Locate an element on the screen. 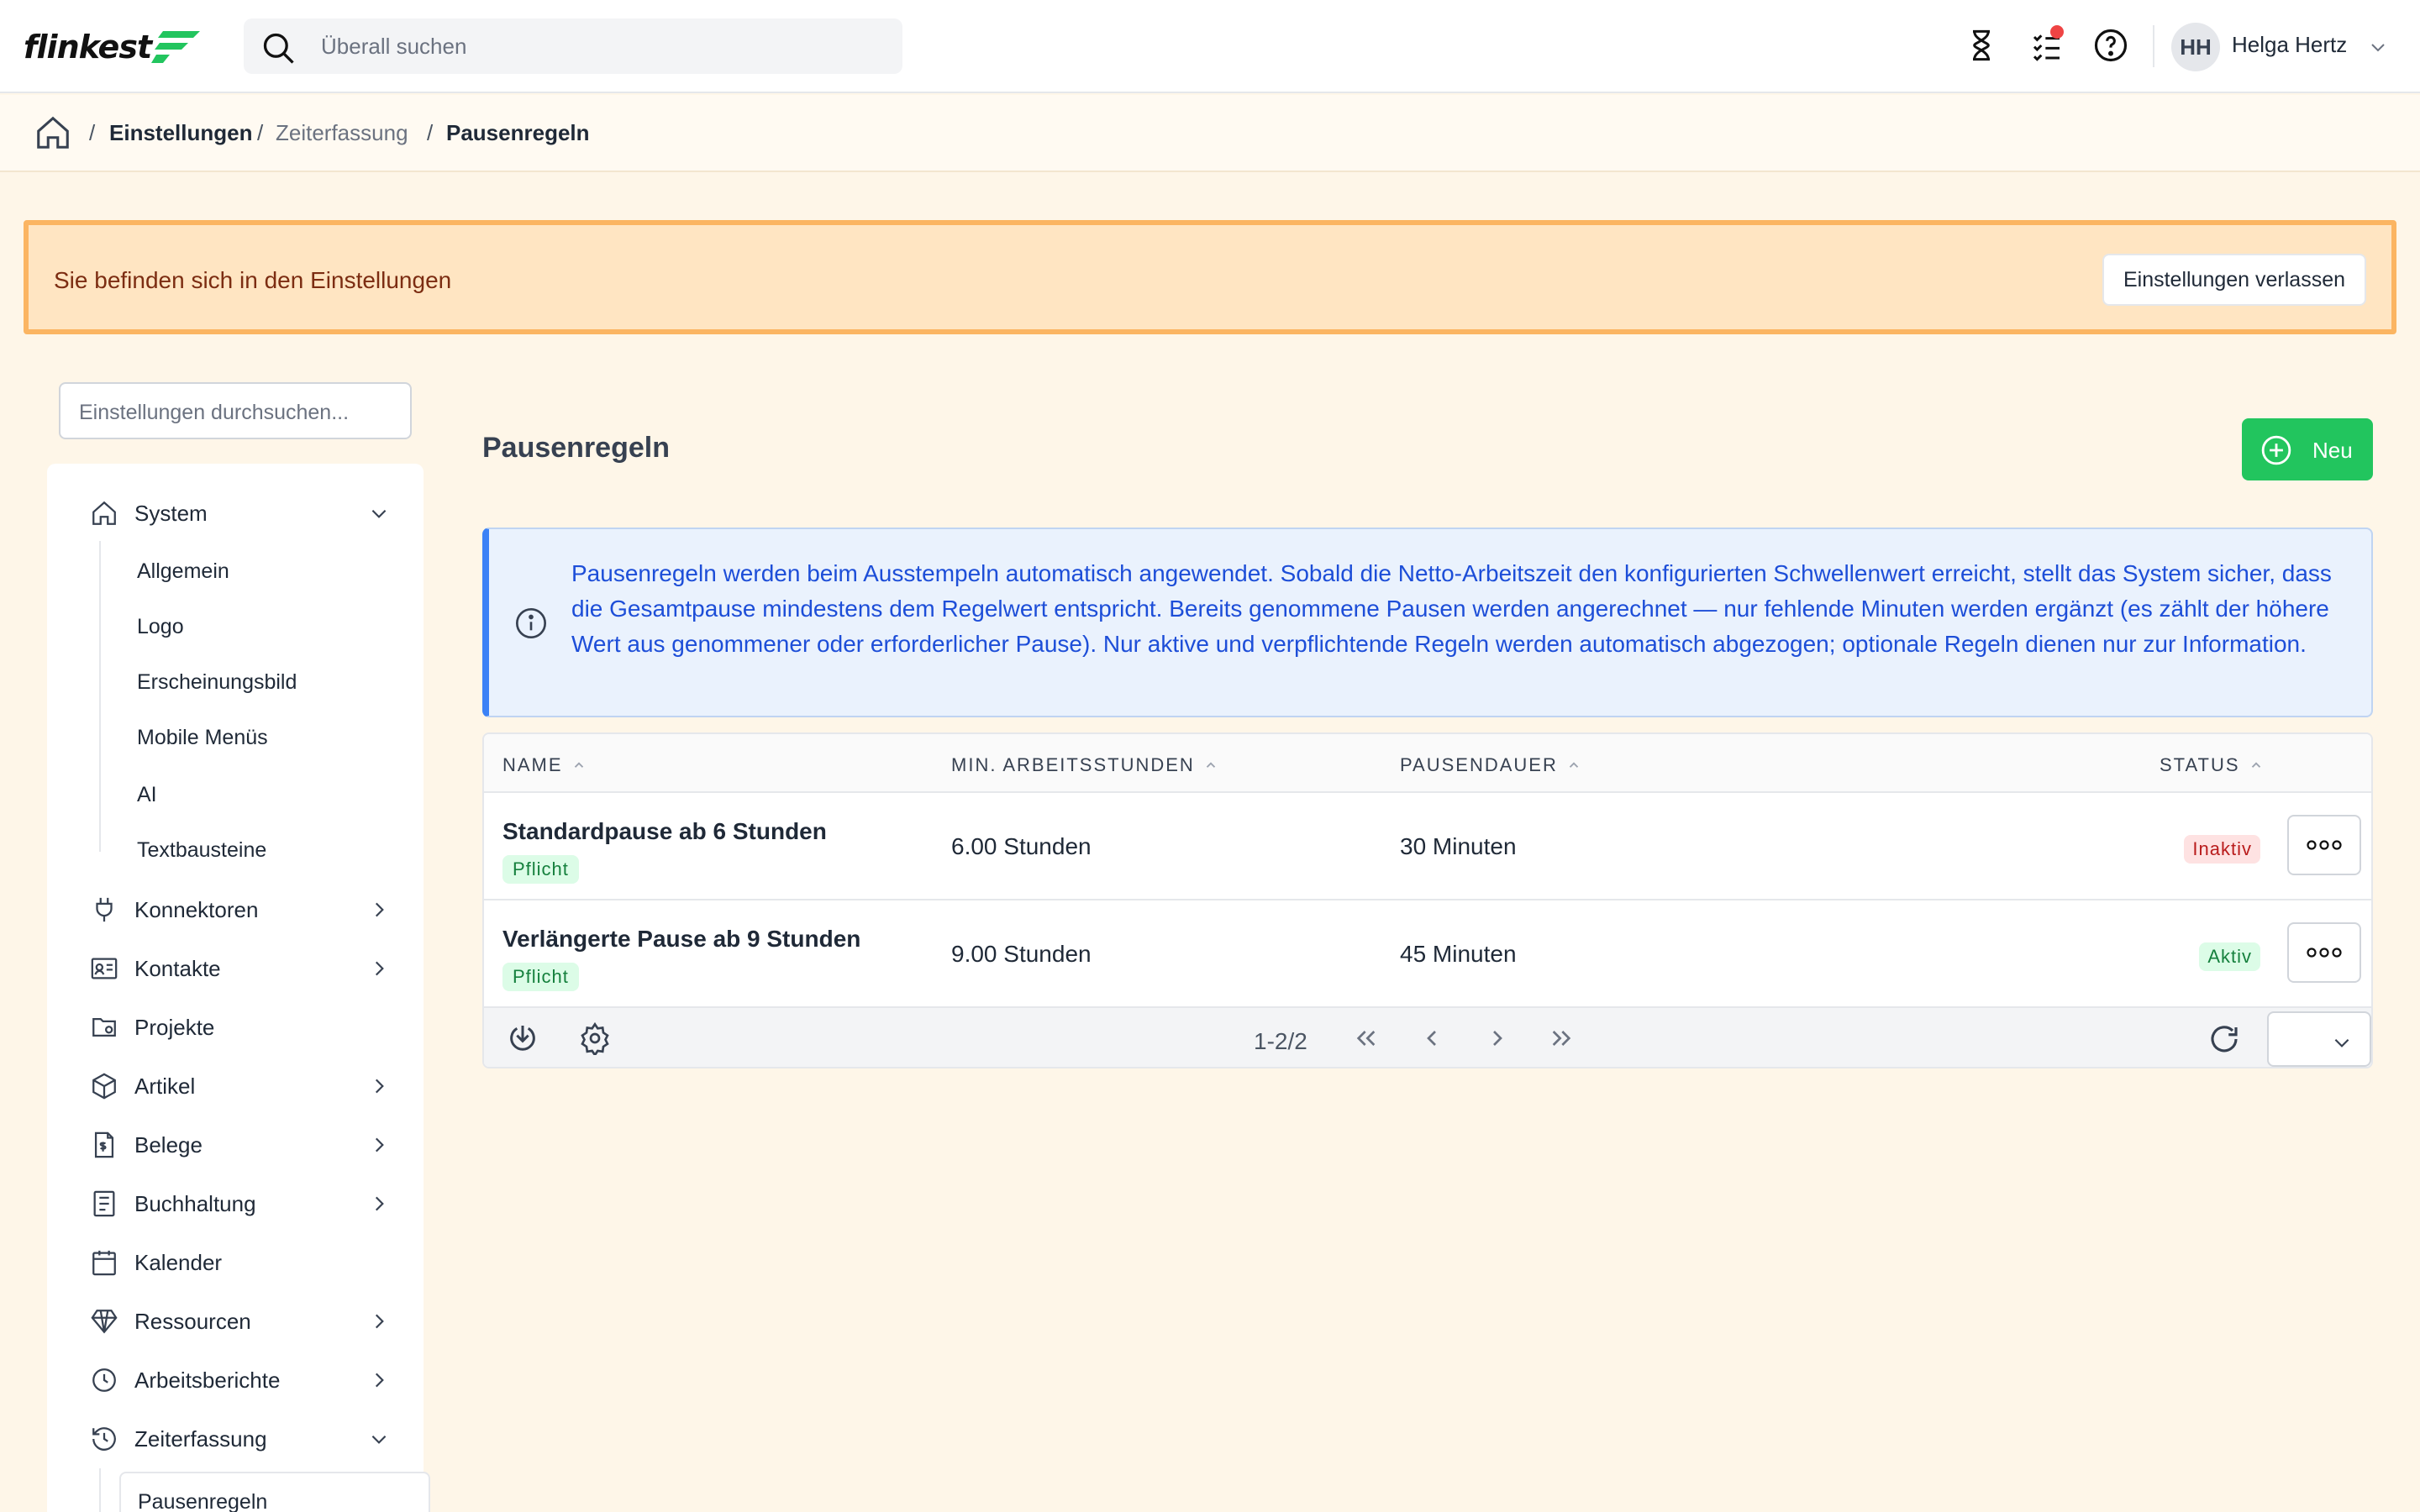  sidebar-item-zeiterfassung: Zeiterfassung is located at coordinates (239, 1439).